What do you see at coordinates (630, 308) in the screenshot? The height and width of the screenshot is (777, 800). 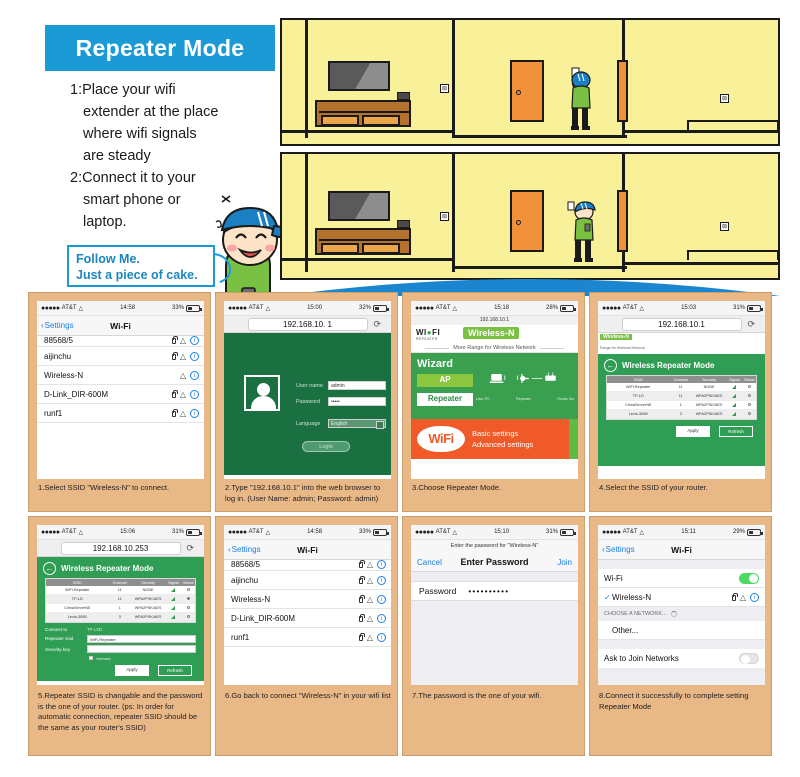 I see `carrier-label: AT&T` at bounding box center [630, 308].